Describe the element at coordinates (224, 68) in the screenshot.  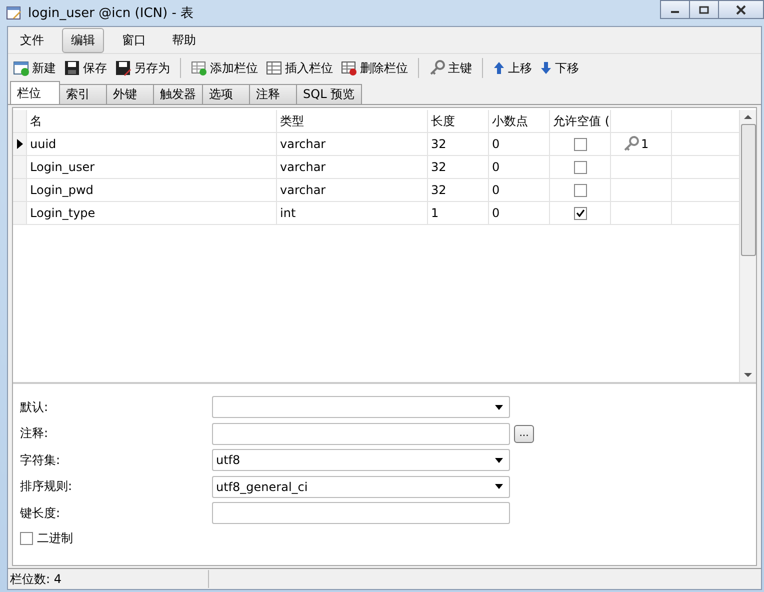
I see `toolbar-button: 添加栏位` at that location.